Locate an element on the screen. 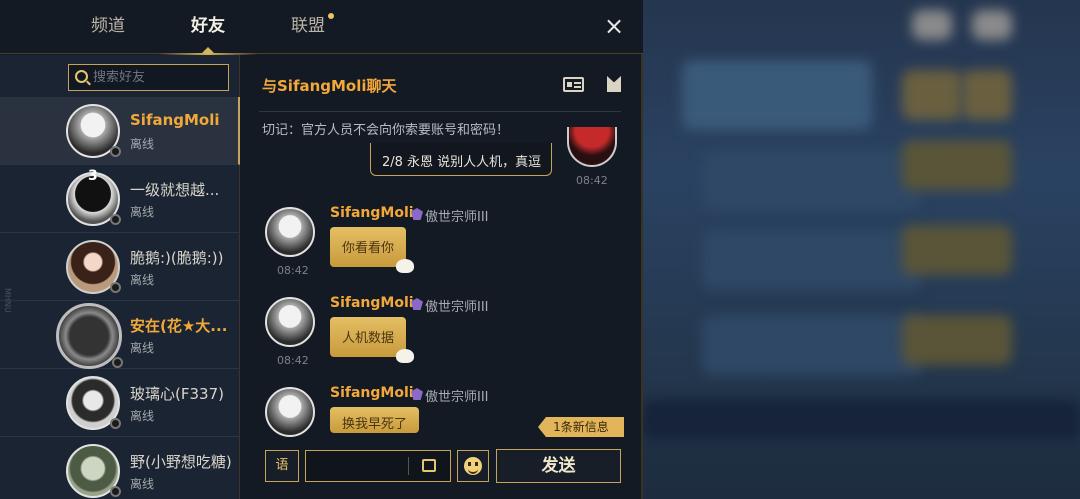 The width and height of the screenshot is (1080, 499). tab-label: 联盟 is located at coordinates (308, 26).